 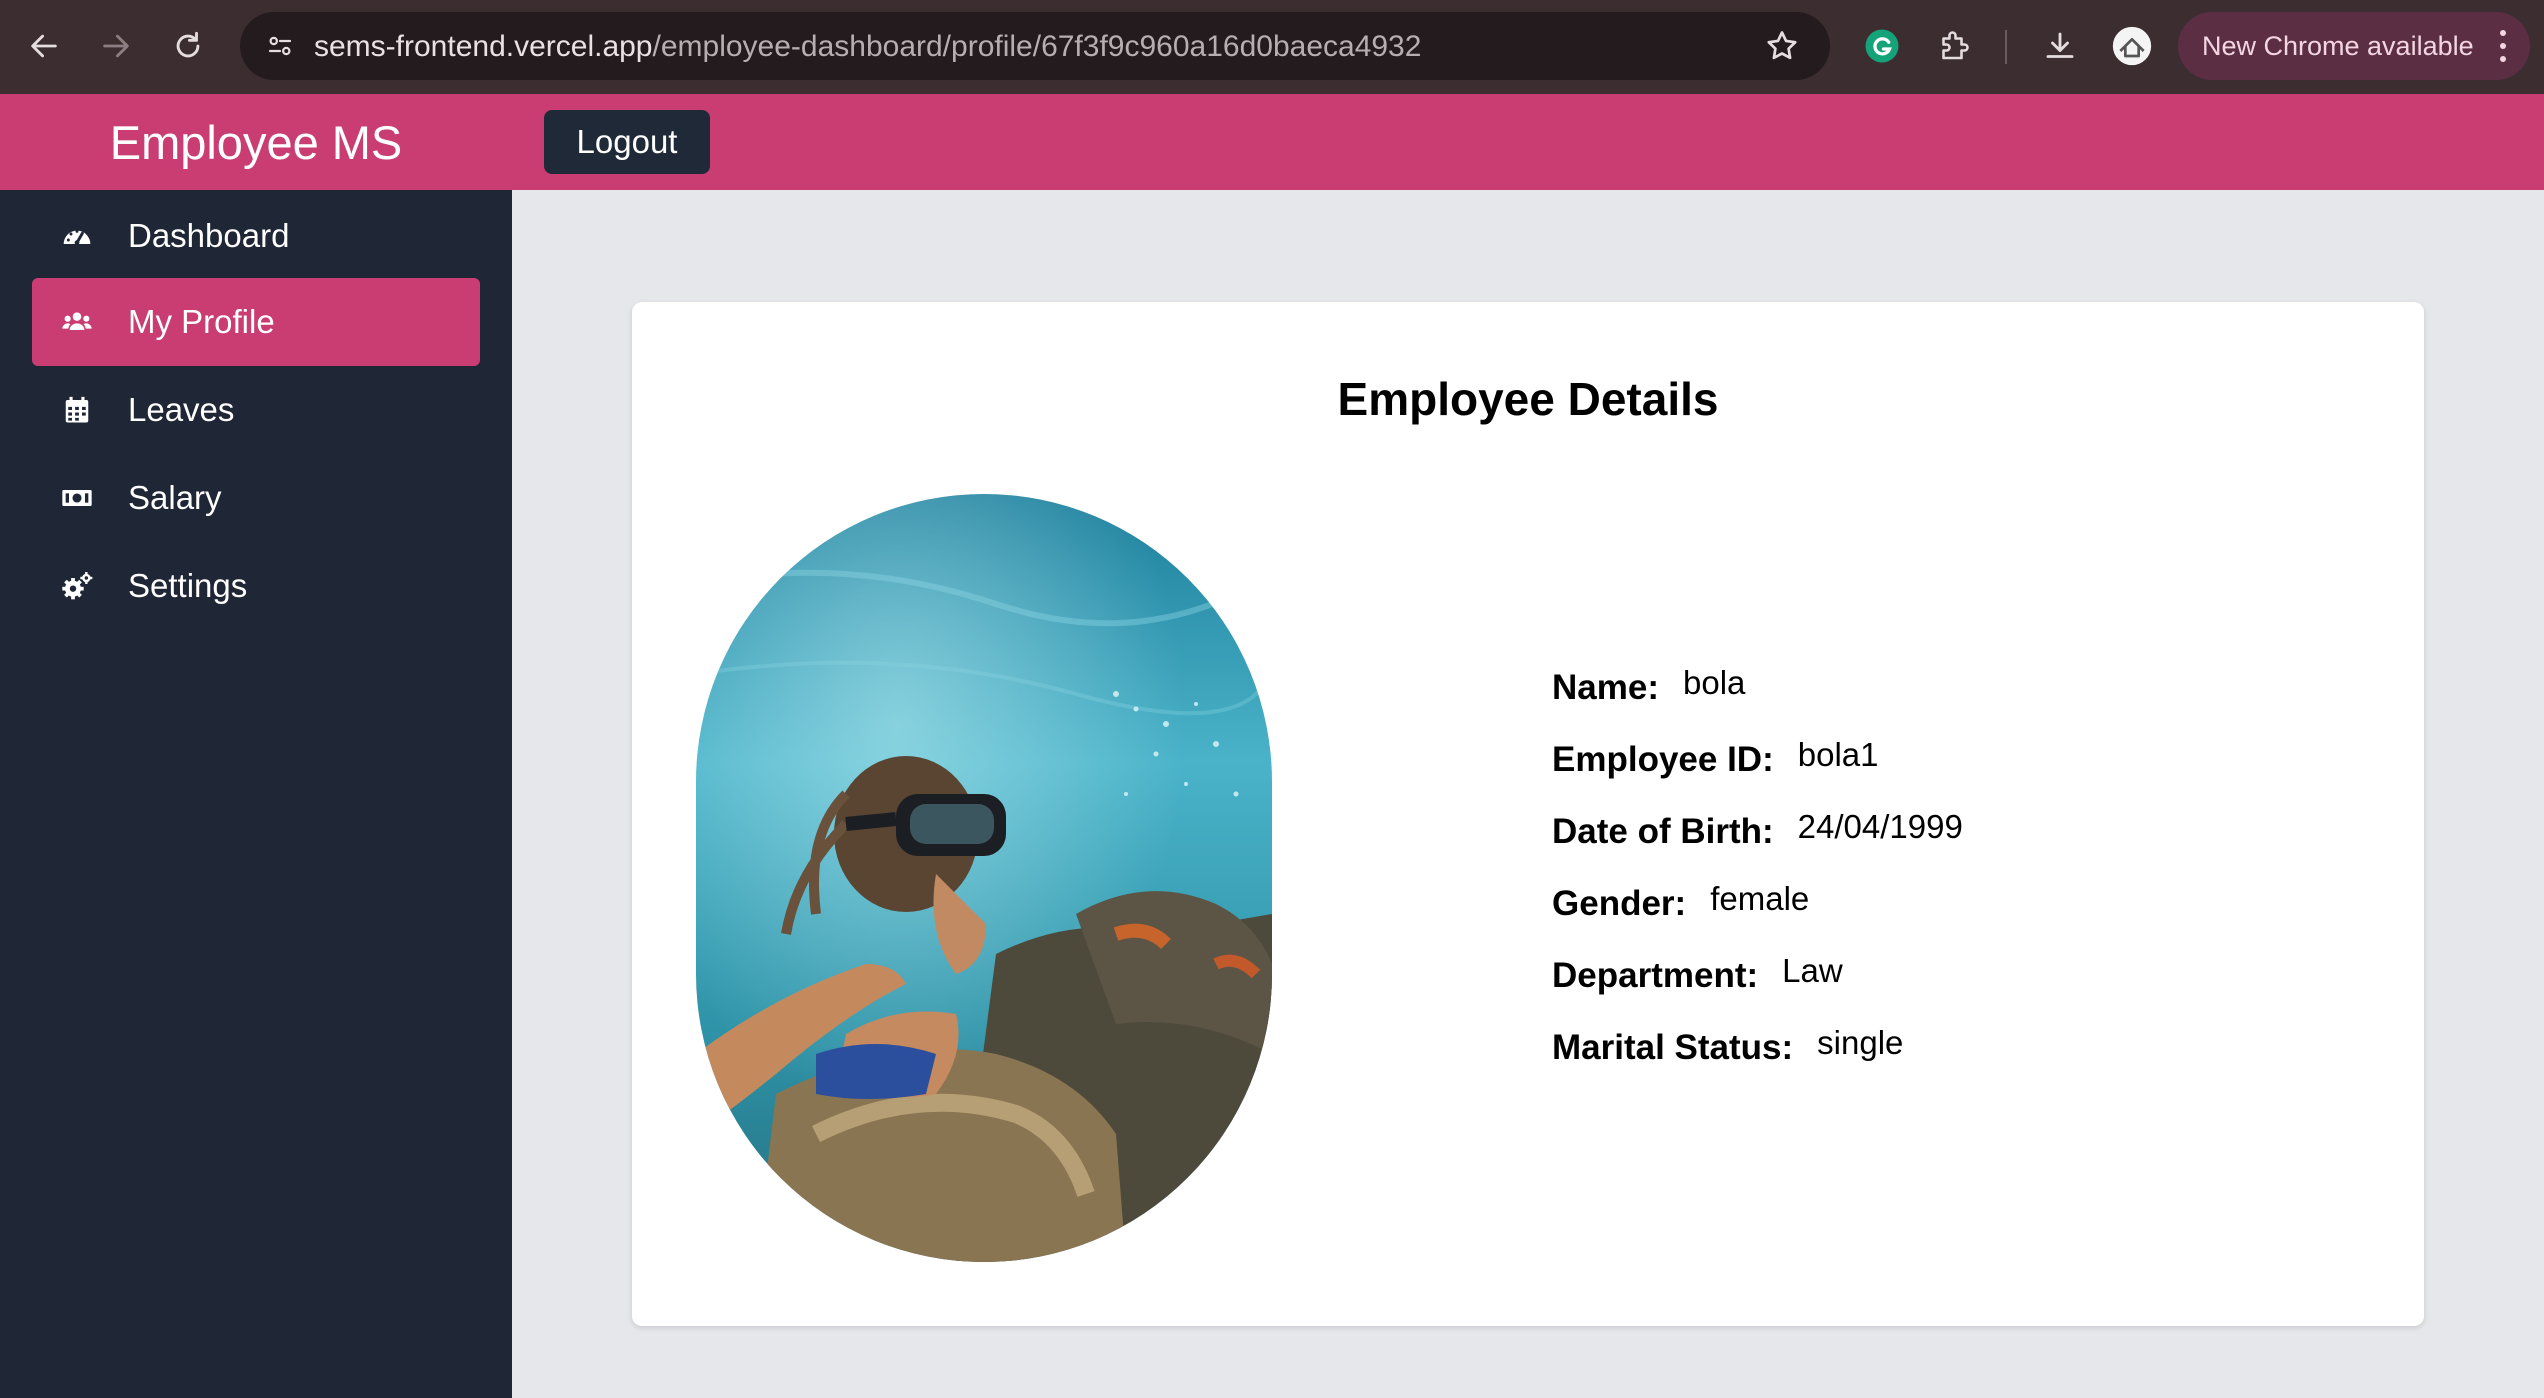 I want to click on detail-row-employee-id: Employee ID: bola1, so click(x=1757, y=772).